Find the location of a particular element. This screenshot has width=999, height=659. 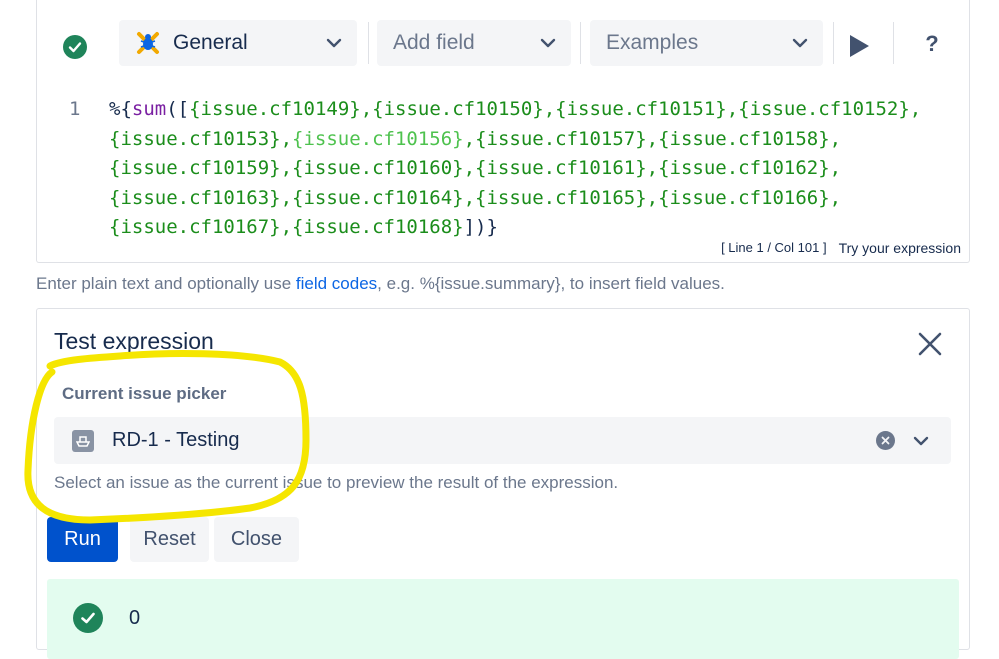

result-box: 0 is located at coordinates (503, 619).